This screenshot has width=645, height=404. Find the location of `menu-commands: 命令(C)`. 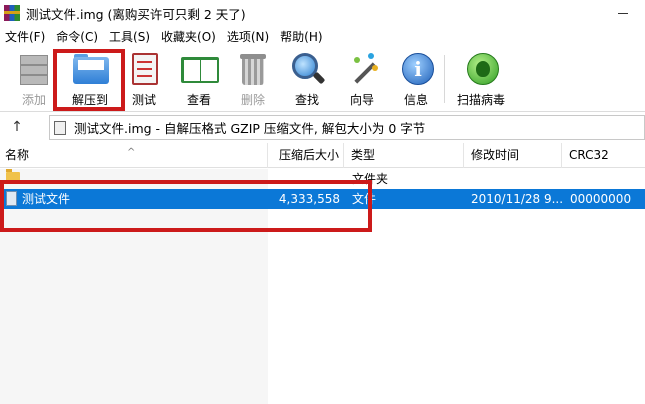

menu-commands: 命令(C) is located at coordinates (77, 37).